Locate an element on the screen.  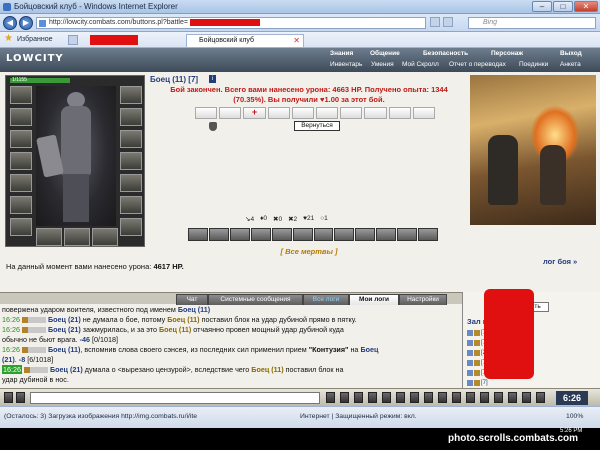
menu-knowledge: Знания is located at coordinates (341, 53).